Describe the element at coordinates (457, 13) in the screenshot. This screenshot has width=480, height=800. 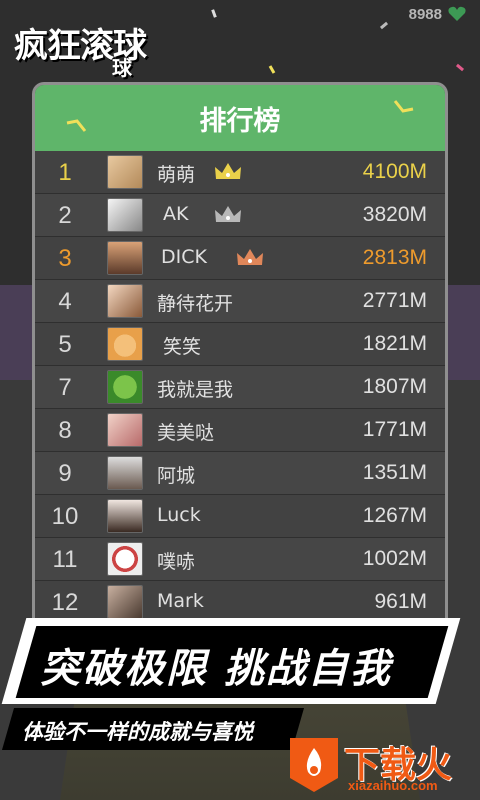
I see `heart-icon` at that location.